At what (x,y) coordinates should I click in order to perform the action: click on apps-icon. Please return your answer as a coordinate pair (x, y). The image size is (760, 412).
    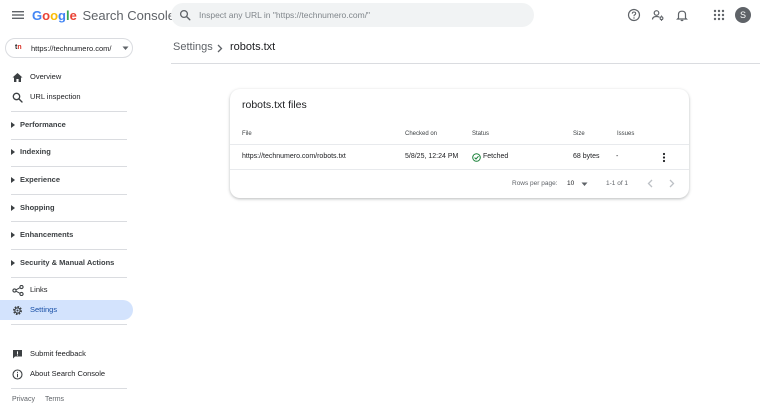
    Looking at the image, I should click on (719, 15).